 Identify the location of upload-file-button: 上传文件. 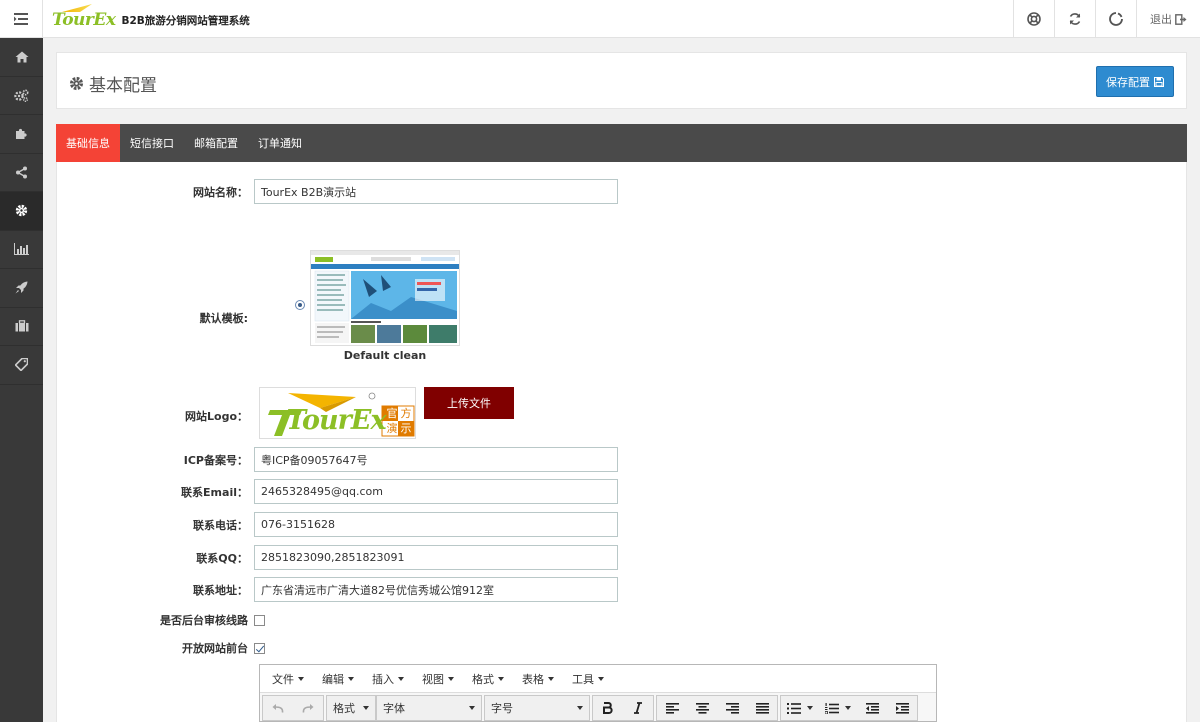
(469, 403).